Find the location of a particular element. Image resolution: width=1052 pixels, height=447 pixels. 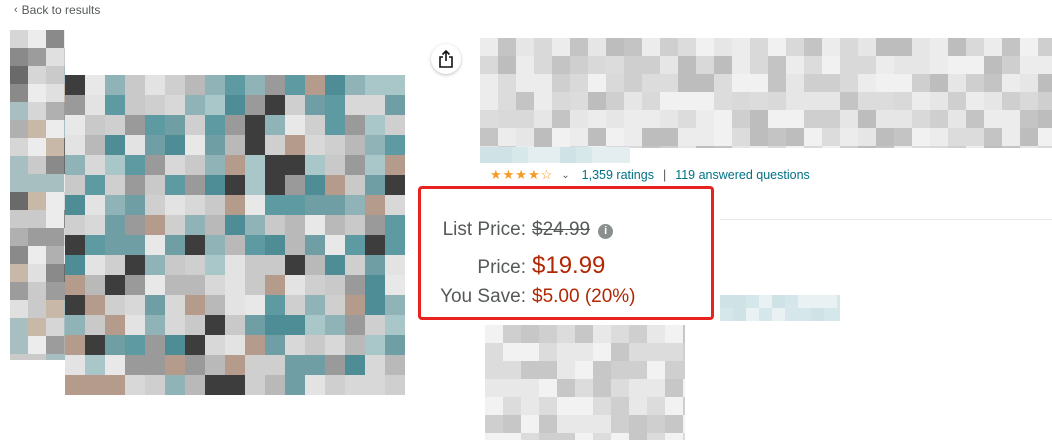

chevron-down-icon: ⌄ is located at coordinates (565, 175).